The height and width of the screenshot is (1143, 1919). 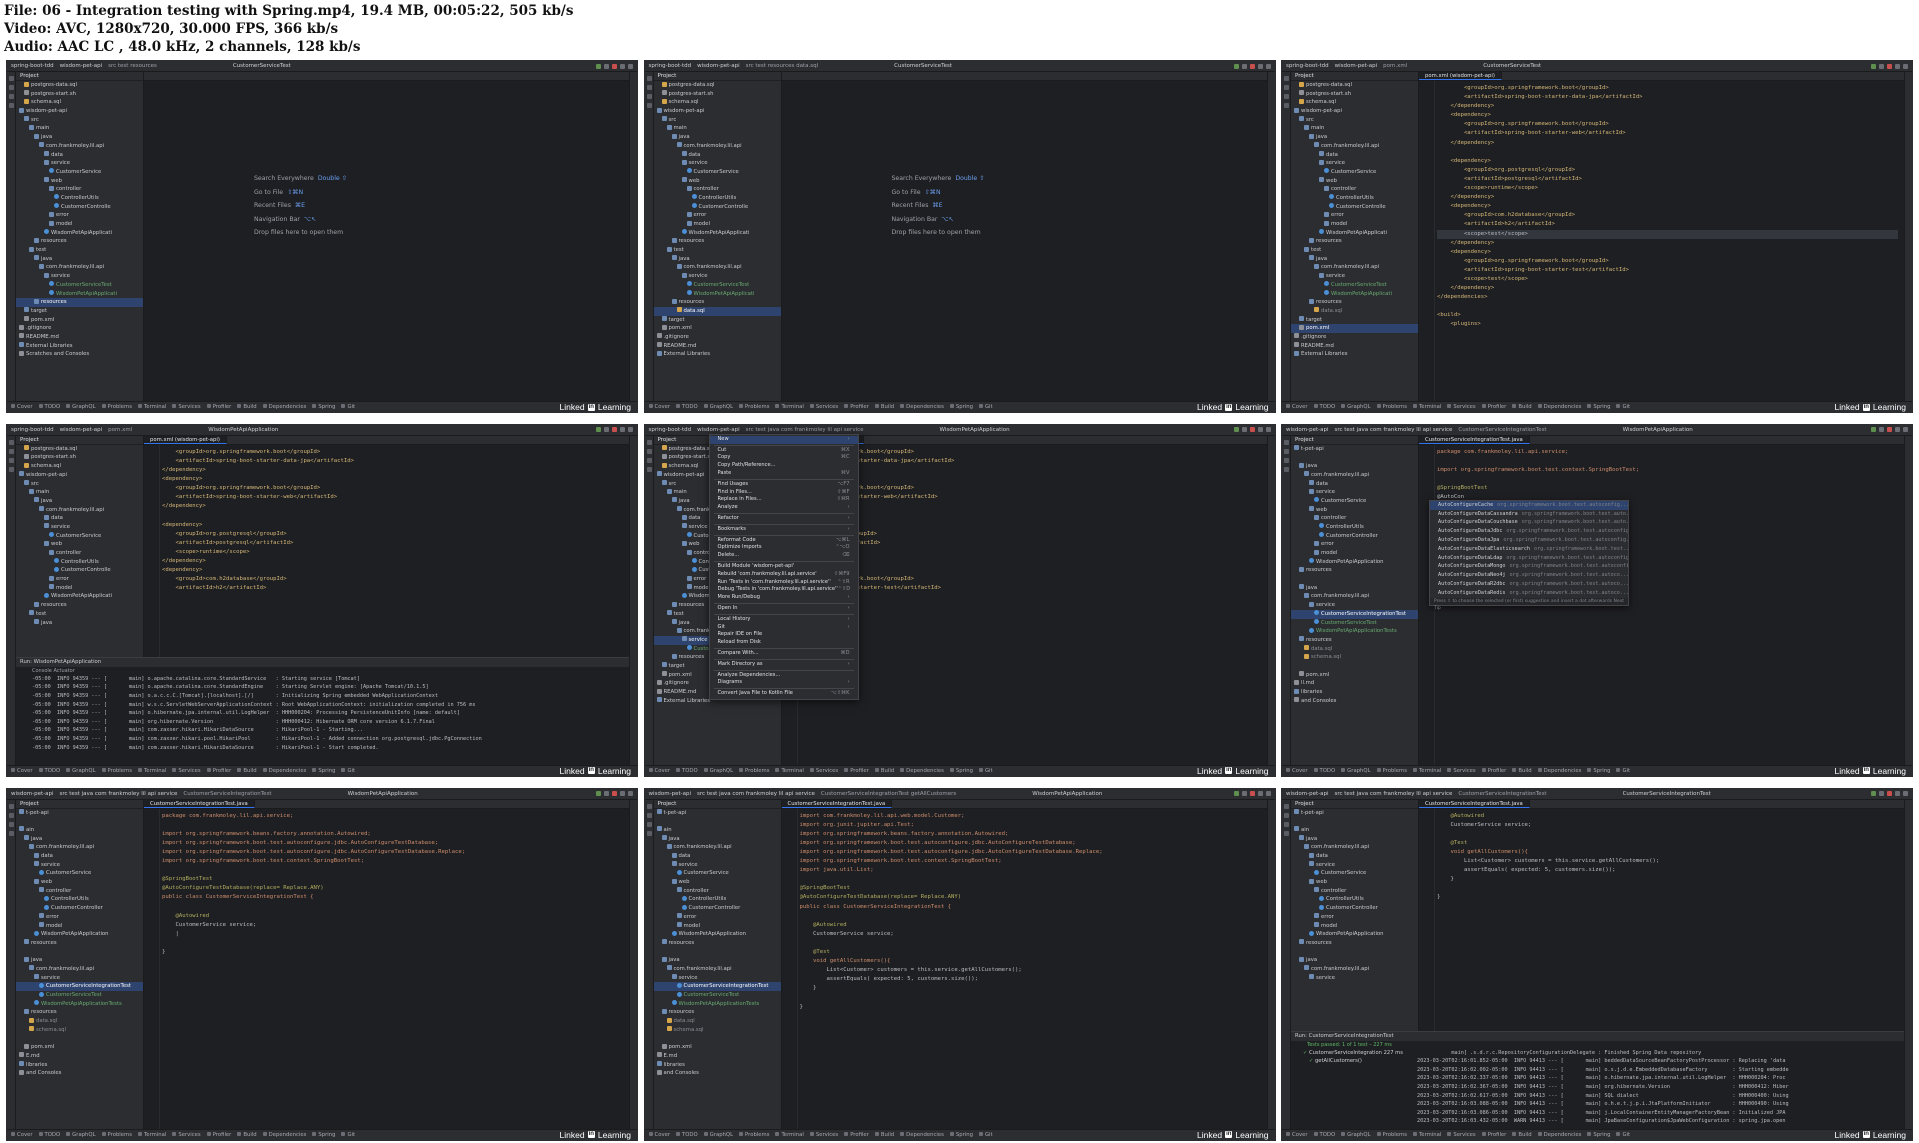 I want to click on tree-item: main, so click(x=717, y=128).